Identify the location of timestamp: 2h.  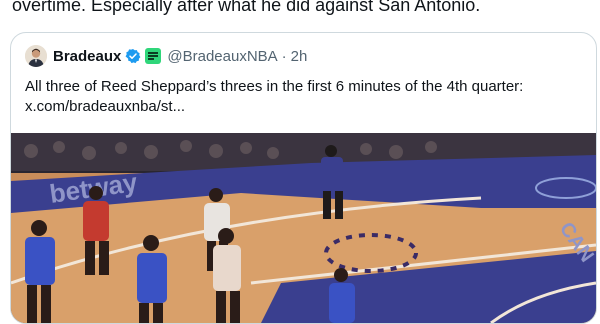
(299, 56).